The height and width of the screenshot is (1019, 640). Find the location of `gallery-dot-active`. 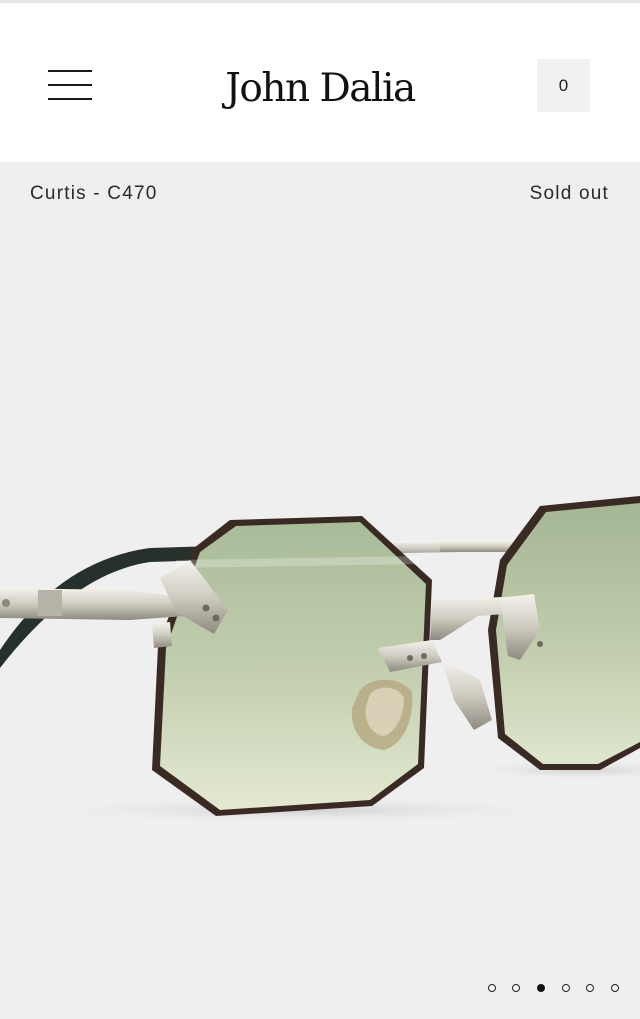

gallery-dot-active is located at coordinates (541, 988).